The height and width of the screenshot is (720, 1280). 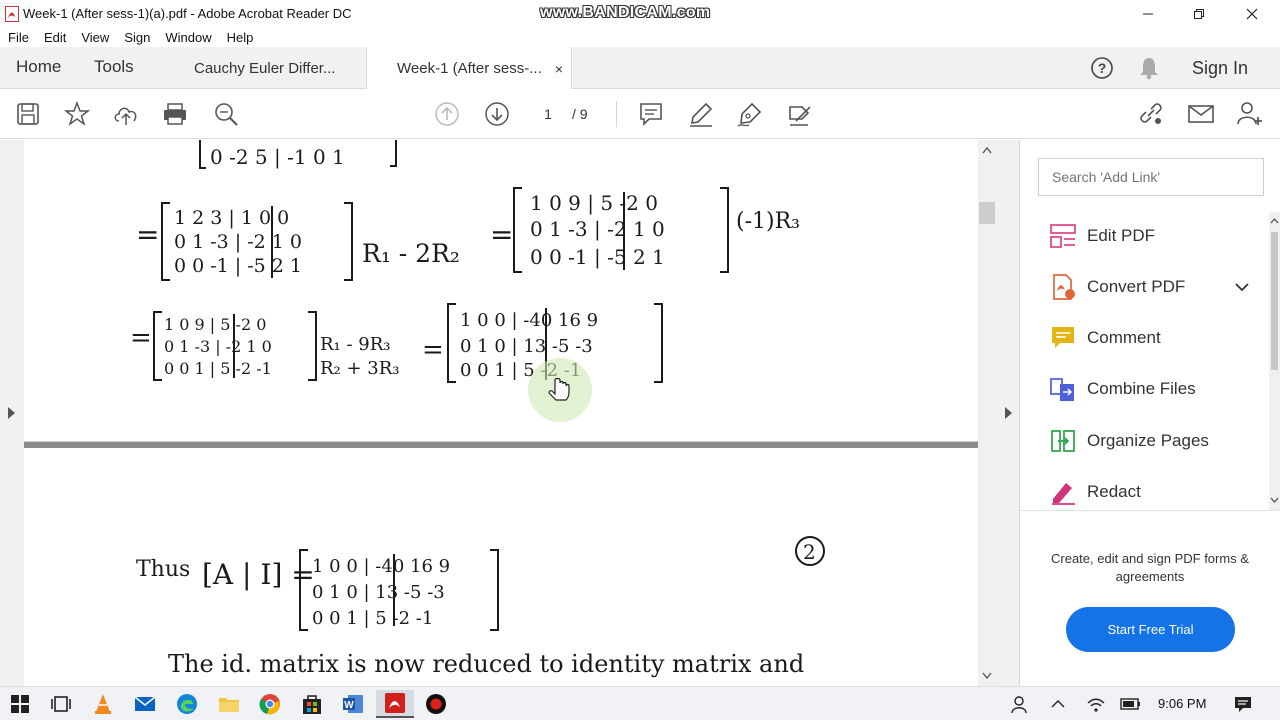 What do you see at coordinates (1102, 68) in the screenshot?
I see `help-icon: ?` at bounding box center [1102, 68].